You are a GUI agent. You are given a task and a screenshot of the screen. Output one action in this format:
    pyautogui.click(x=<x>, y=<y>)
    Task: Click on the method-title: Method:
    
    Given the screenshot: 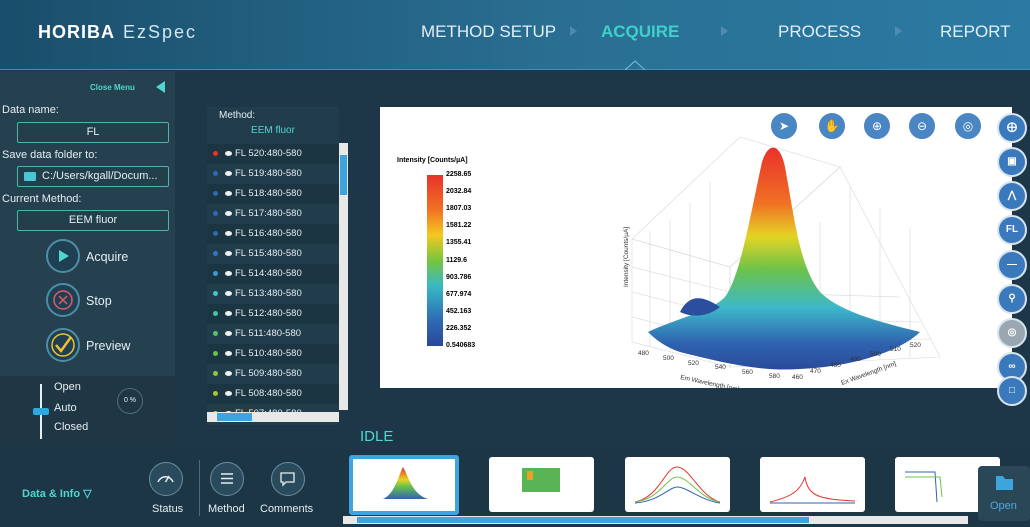 What is the action you would take?
    pyautogui.click(x=237, y=115)
    